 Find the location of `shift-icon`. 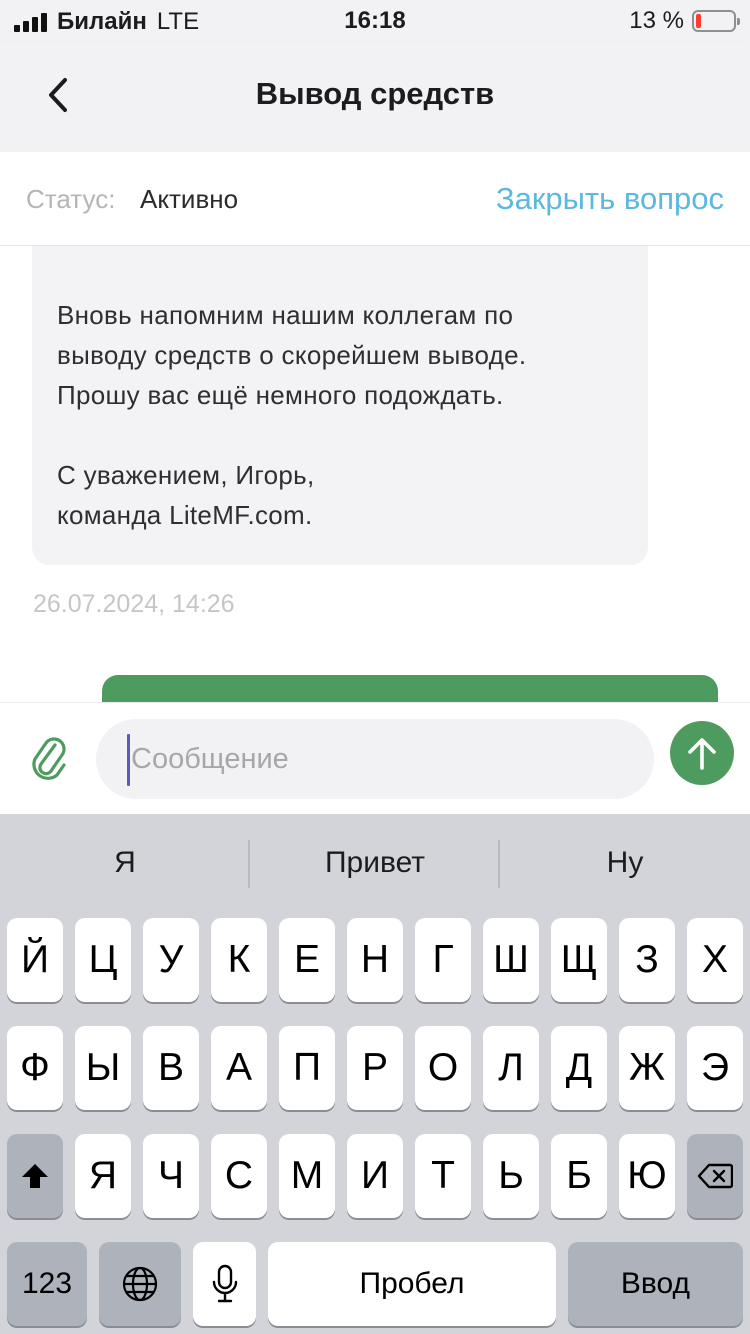

shift-icon is located at coordinates (35, 1176).